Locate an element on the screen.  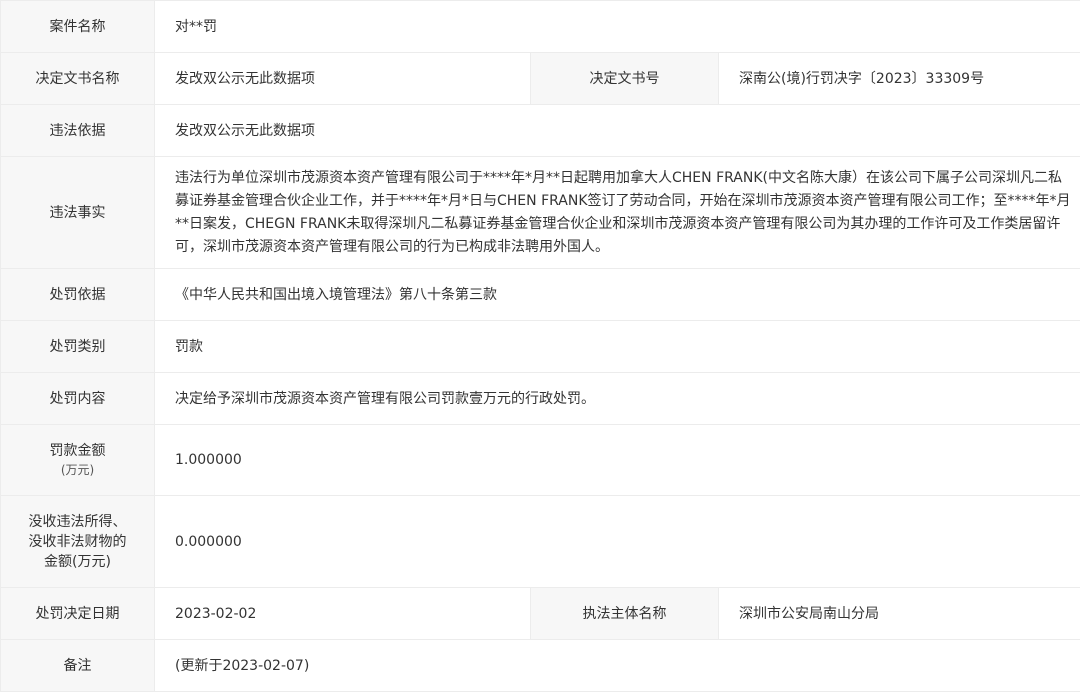
row-penalty-type: 处罚类别 罚款 is located at coordinates (540, 347).